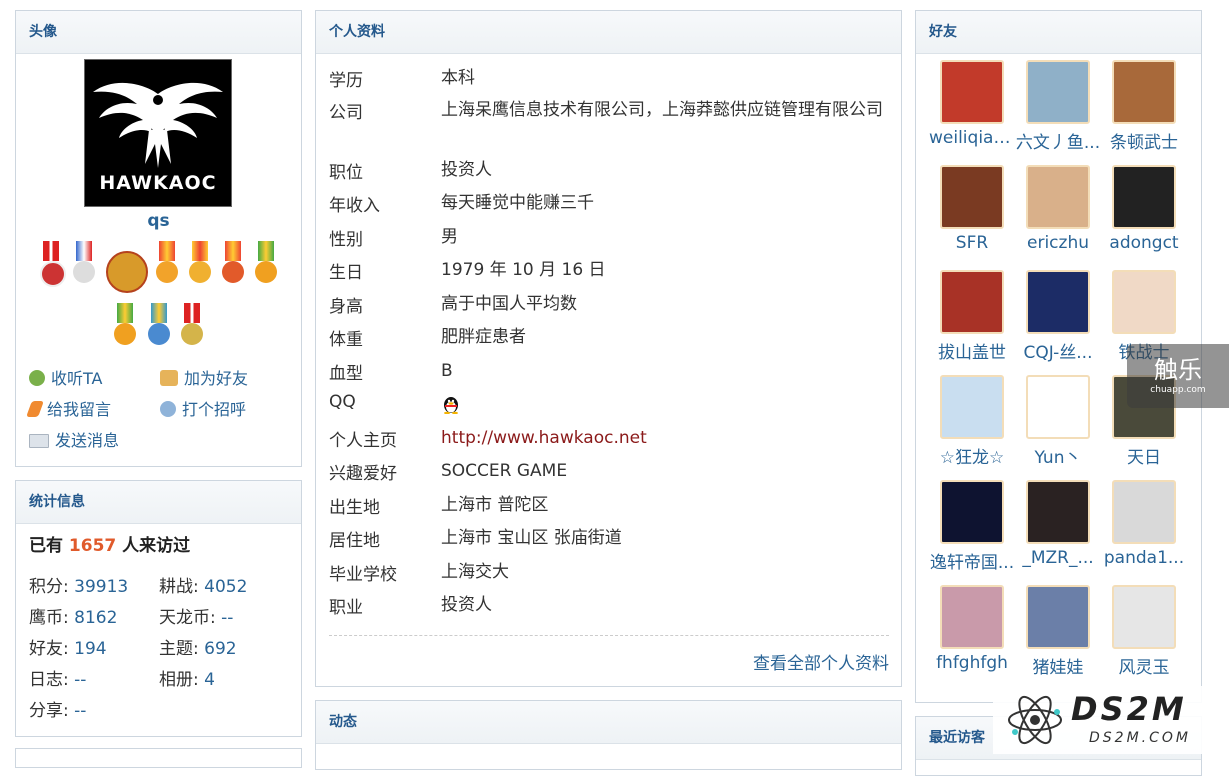 The width and height of the screenshot is (1229, 776). I want to click on friends-panel-title: 好友, so click(1058, 32).